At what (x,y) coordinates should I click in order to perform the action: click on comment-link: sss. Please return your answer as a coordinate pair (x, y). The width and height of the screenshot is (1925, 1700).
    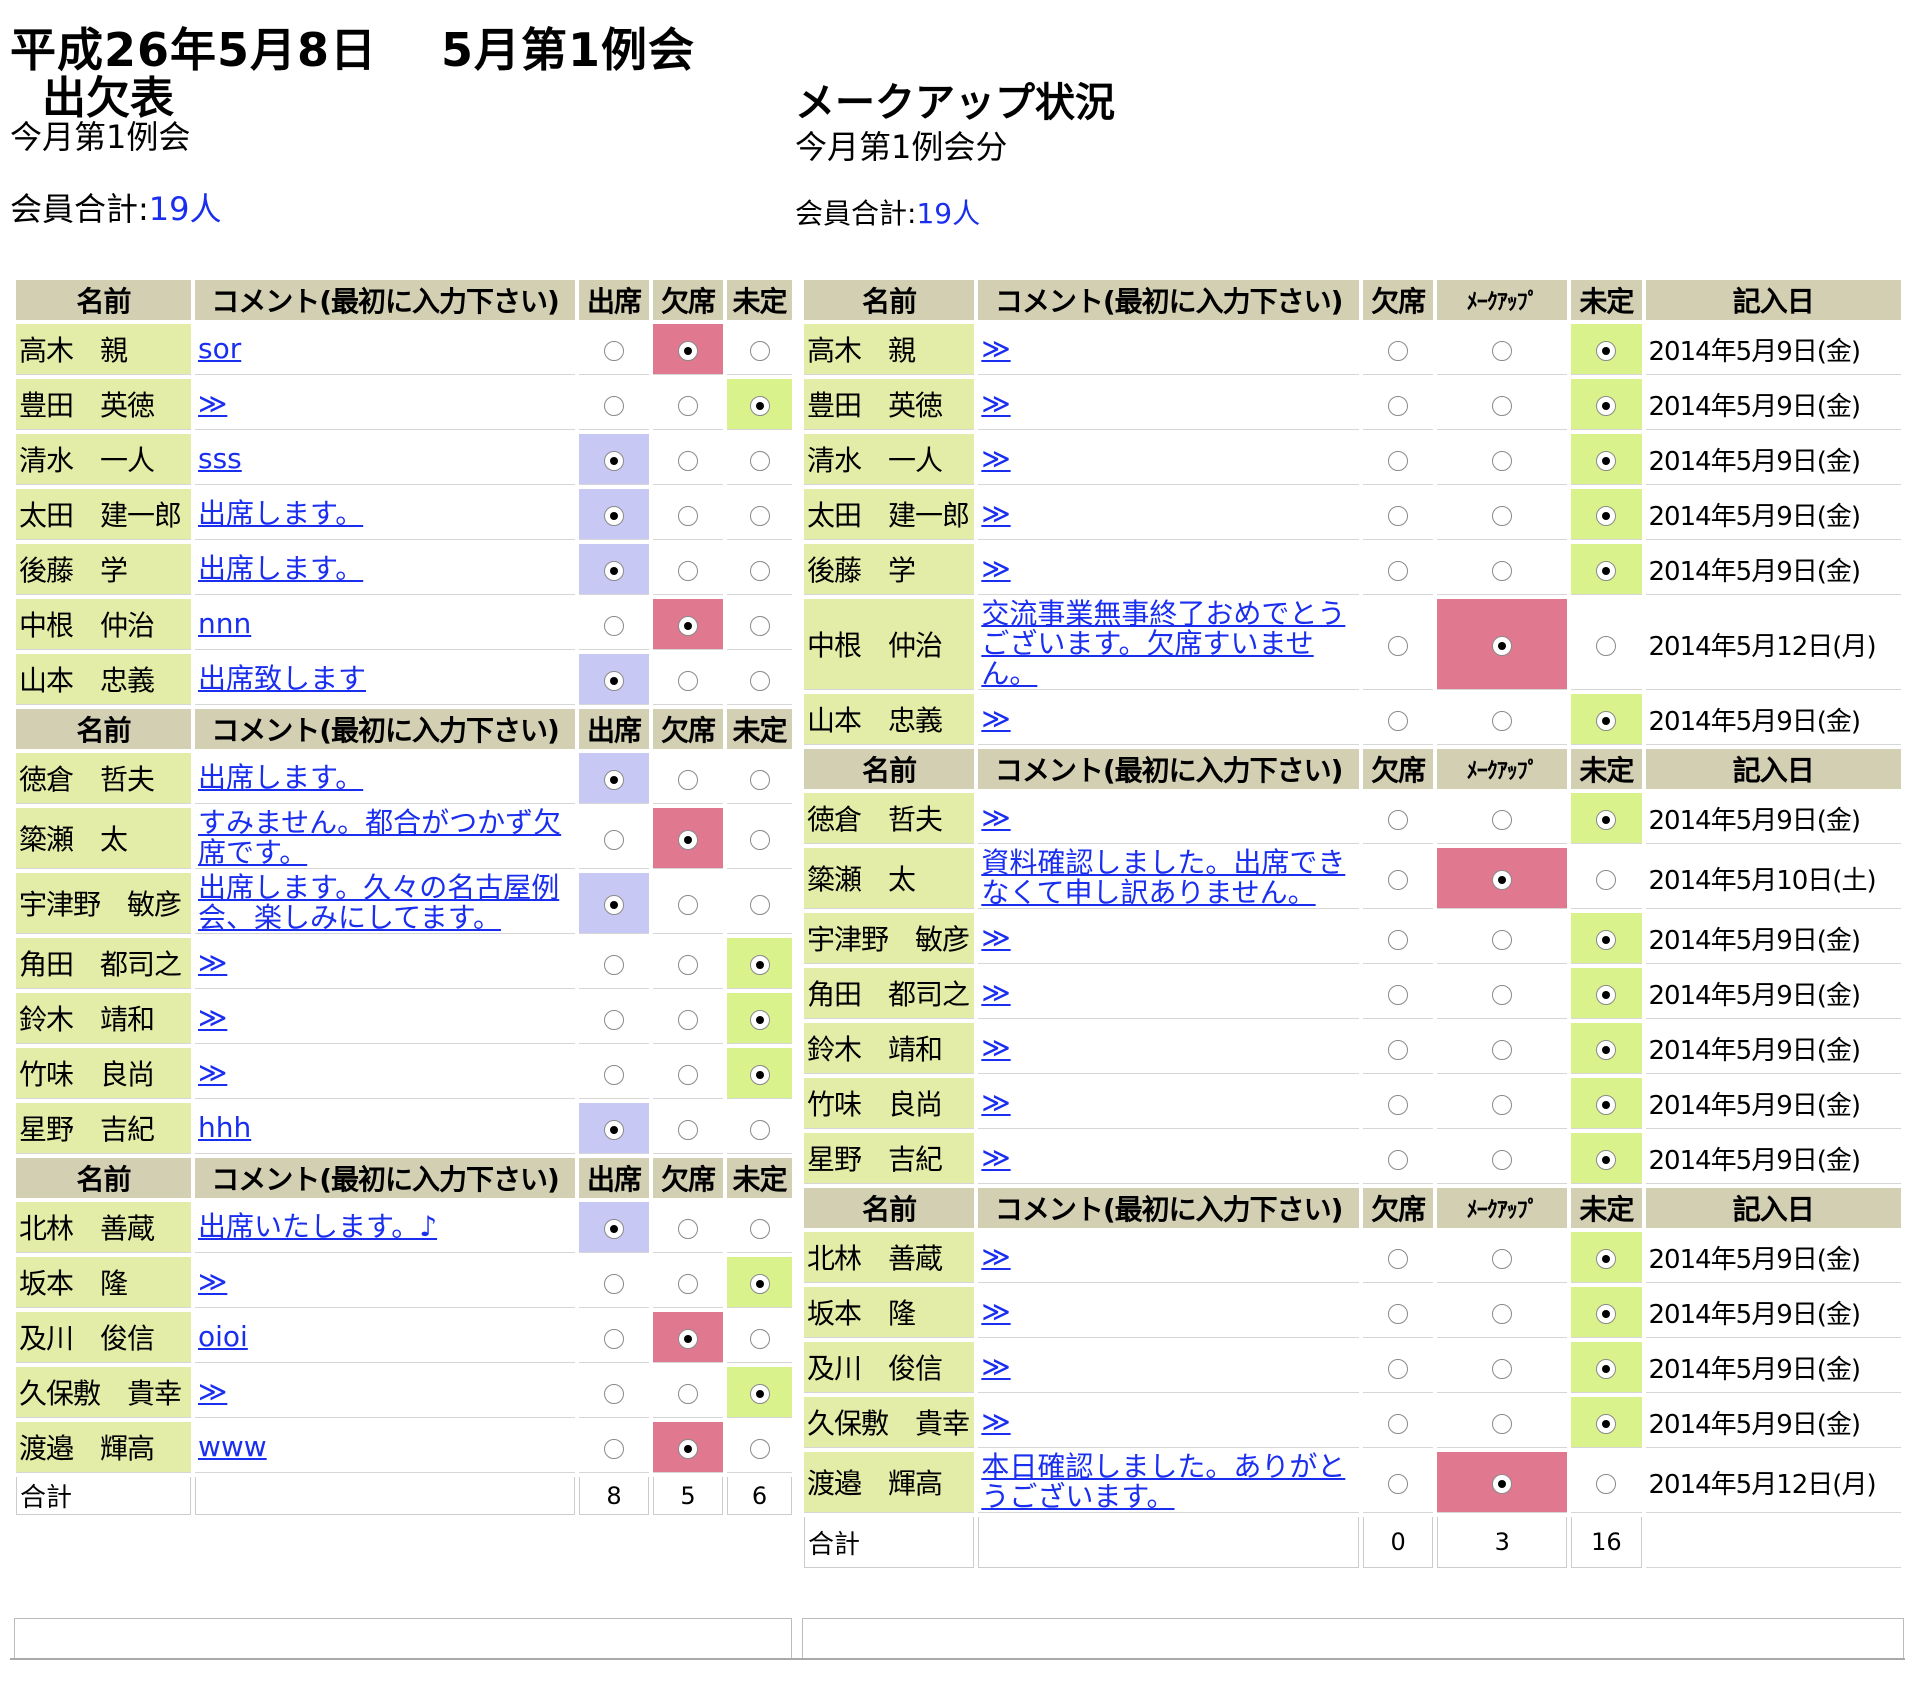
    Looking at the image, I should click on (385, 459).